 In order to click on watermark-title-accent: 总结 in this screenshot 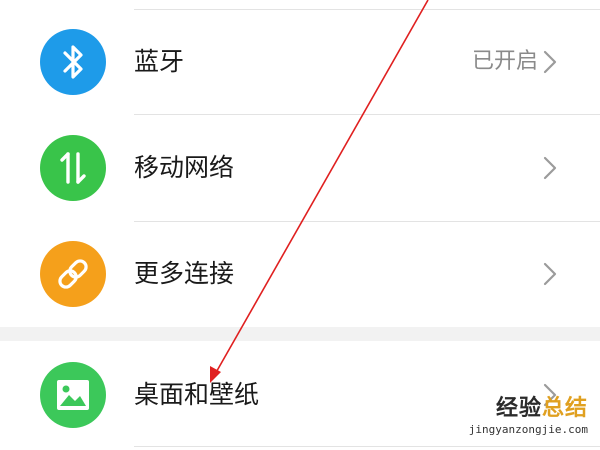, I will do `click(564, 408)`.